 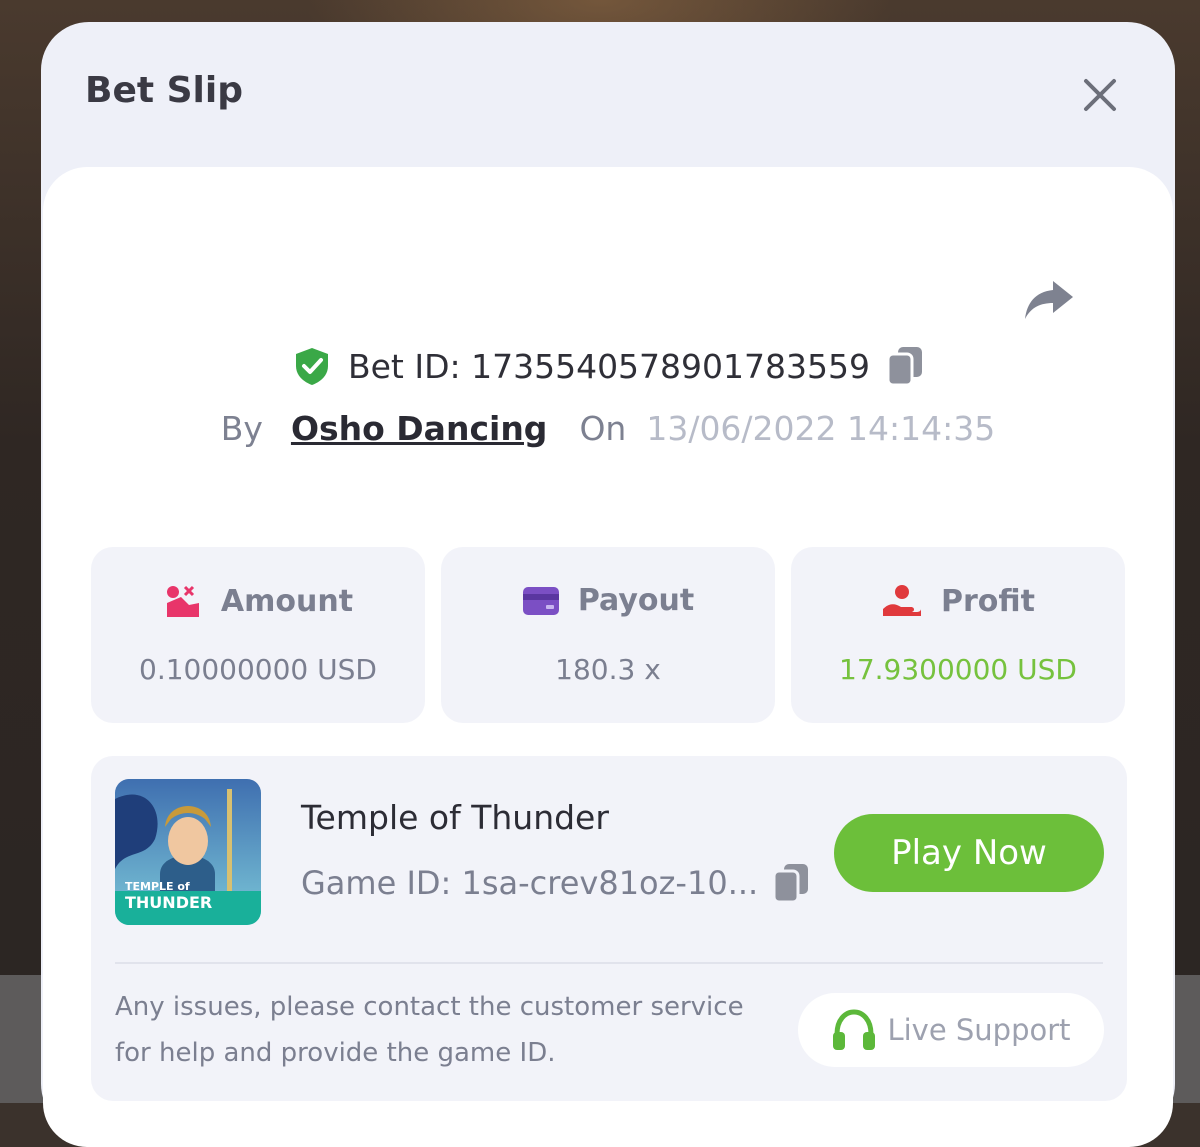 What do you see at coordinates (241, 428) in the screenshot?
I see `by-label: By` at bounding box center [241, 428].